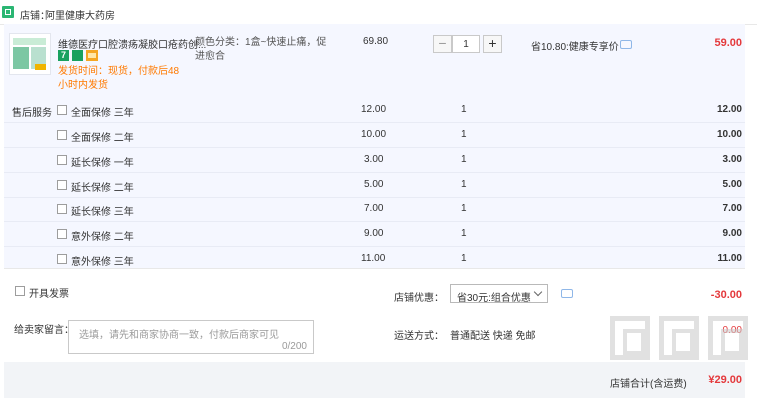 The width and height of the screenshot is (757, 398). What do you see at coordinates (294, 346) in the screenshot?
I see `seller-message-counter: 0/200` at bounding box center [294, 346].